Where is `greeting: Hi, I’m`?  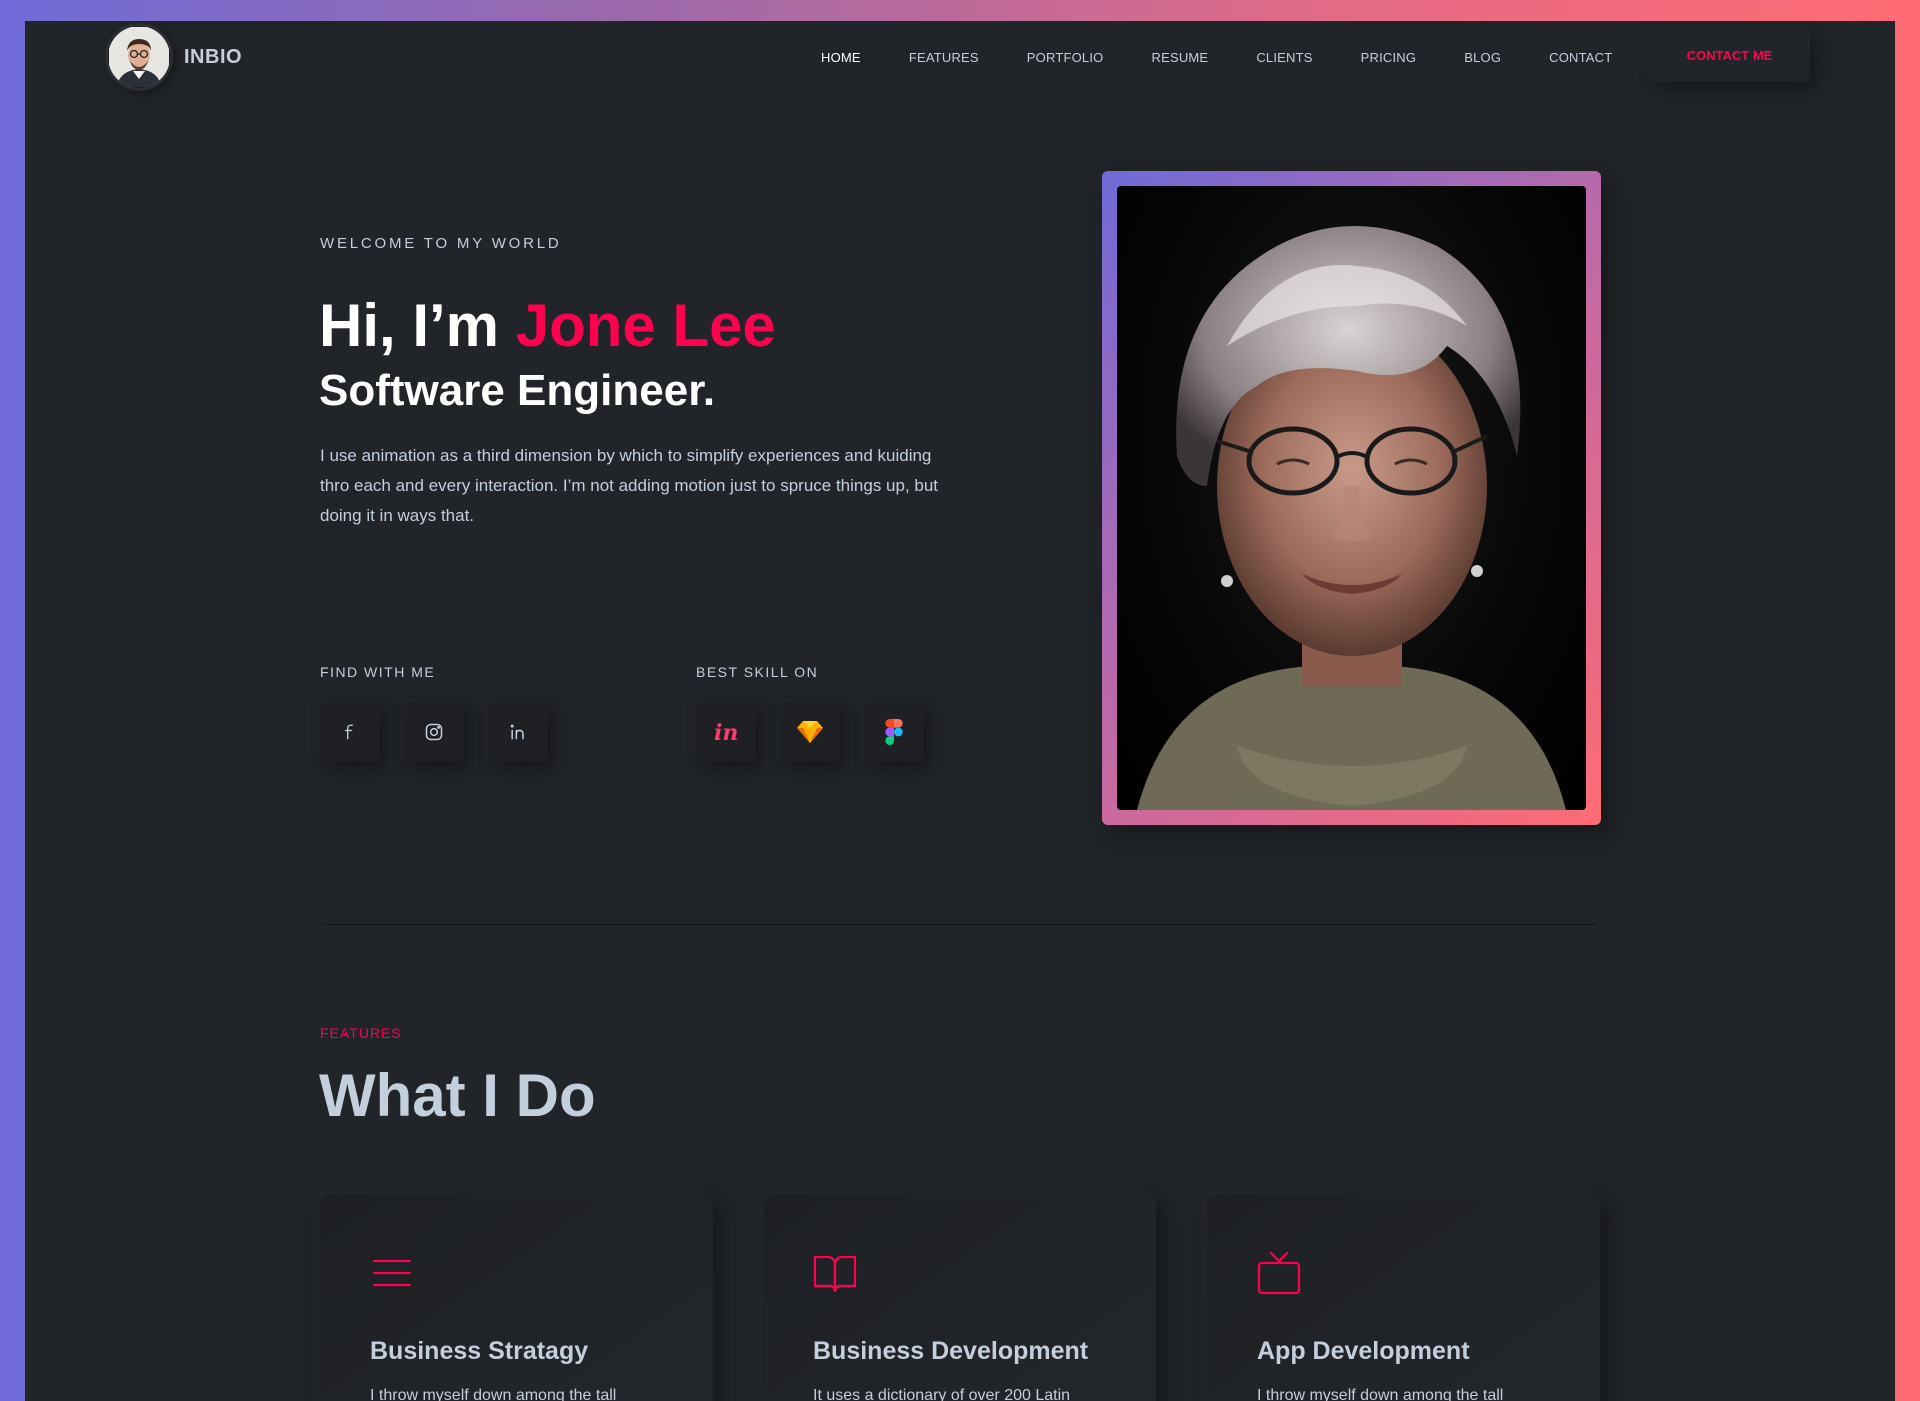
greeting: Hi, I’m is located at coordinates (417, 325).